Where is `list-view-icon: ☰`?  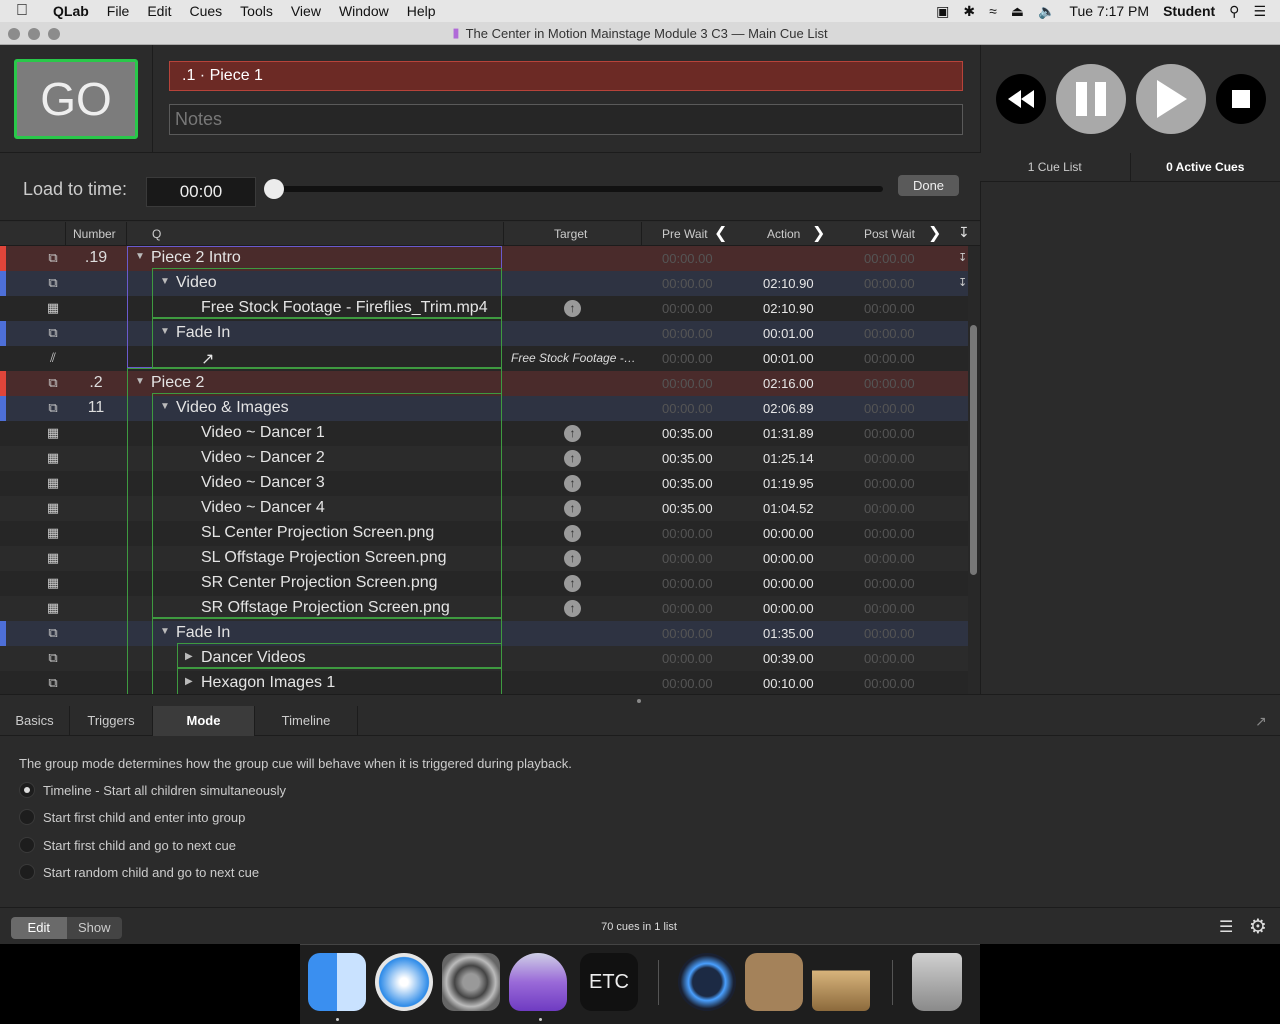 list-view-icon: ☰ is located at coordinates (1226, 927).